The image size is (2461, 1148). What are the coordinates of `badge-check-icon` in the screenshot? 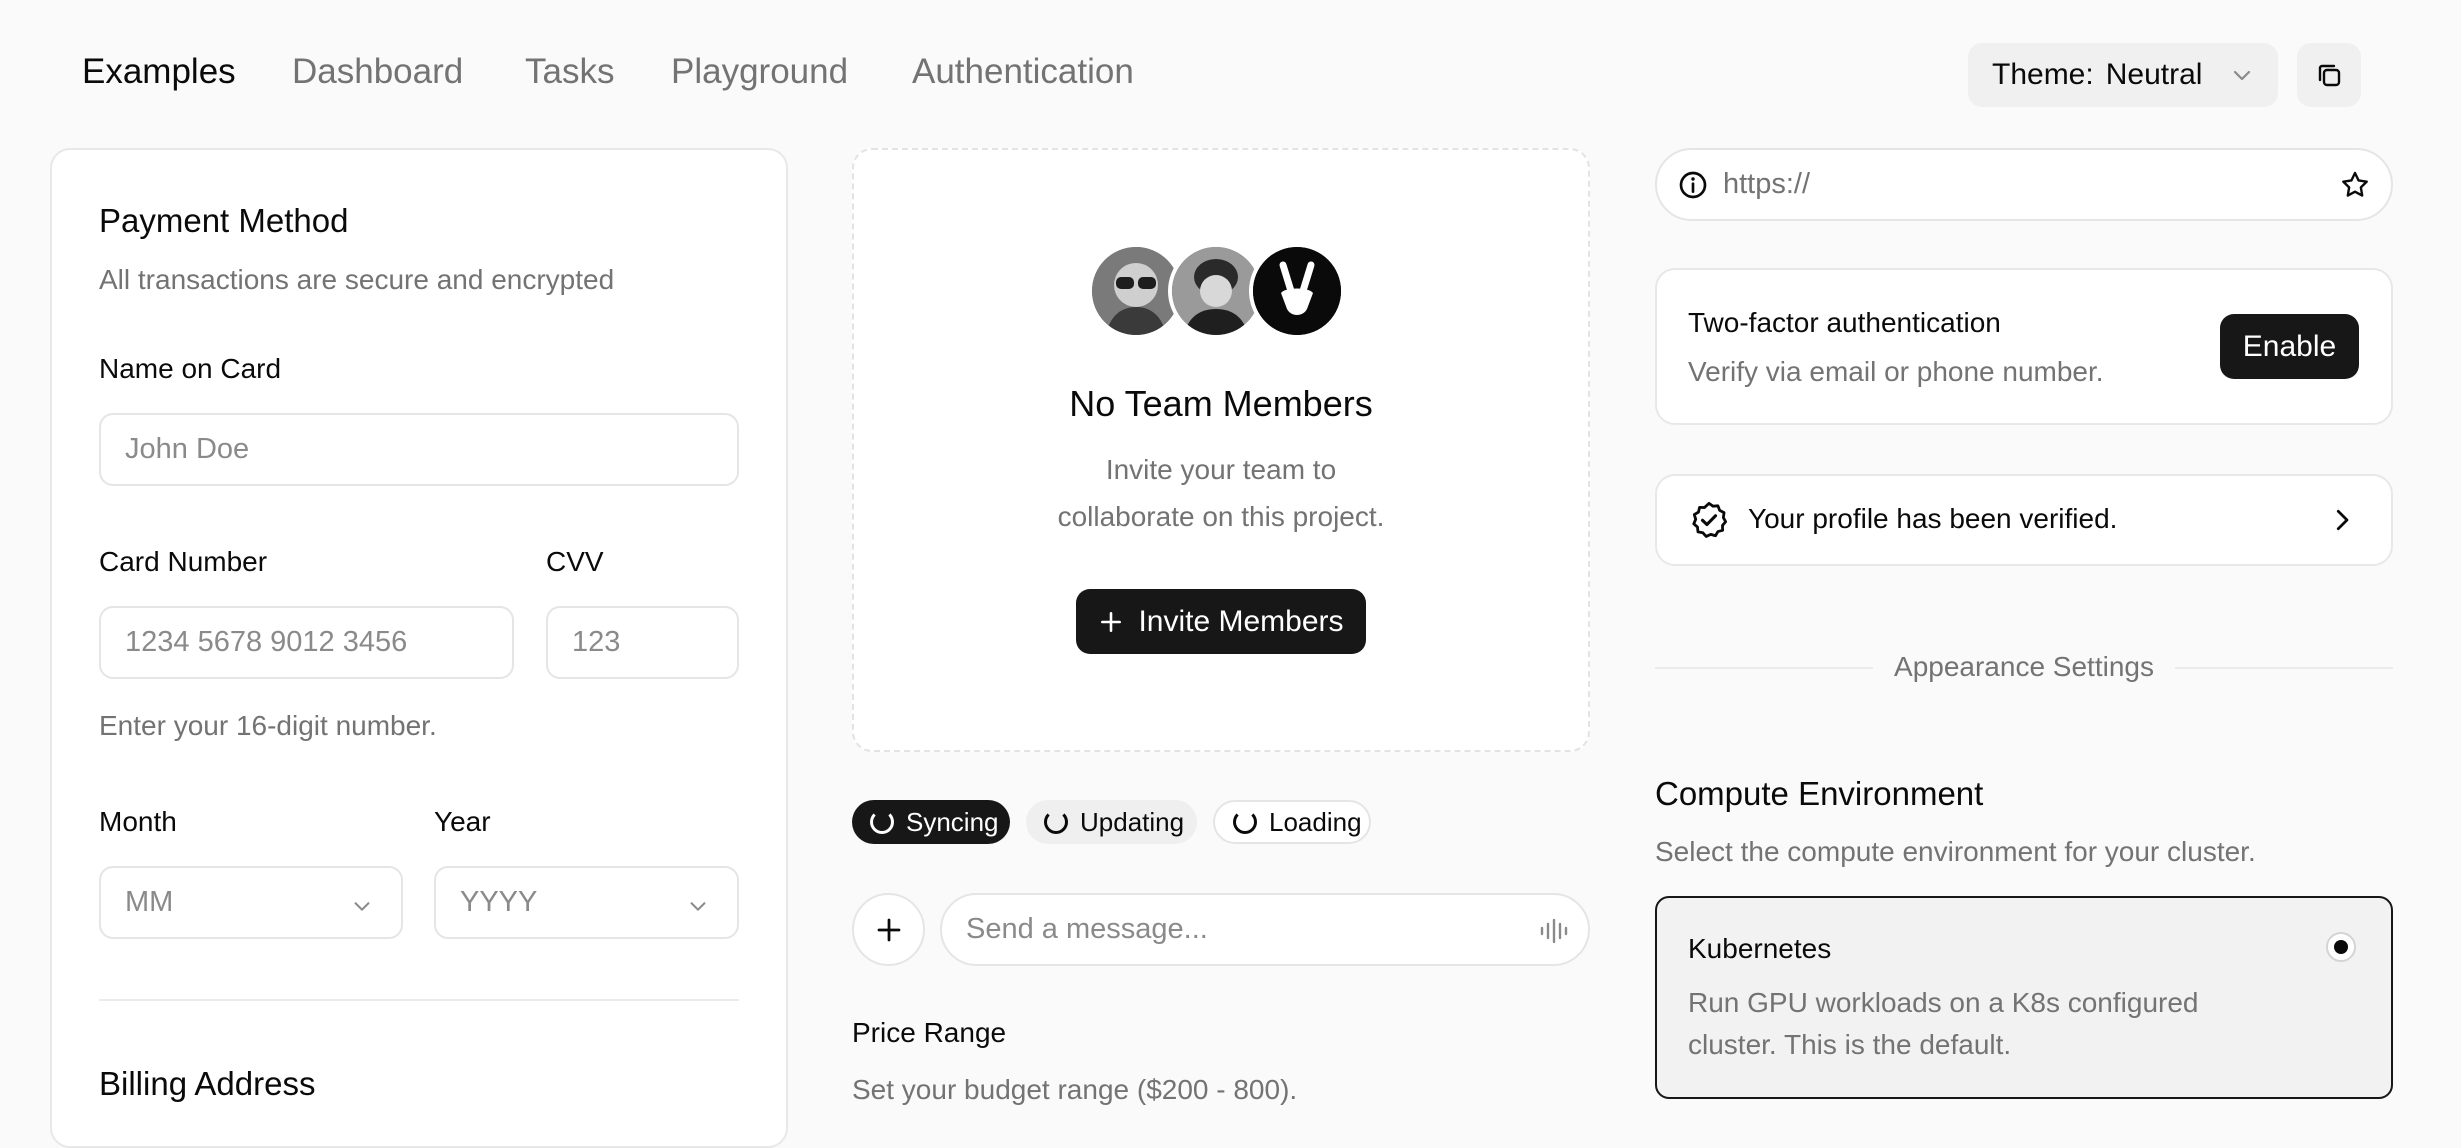 It's located at (1710, 519).